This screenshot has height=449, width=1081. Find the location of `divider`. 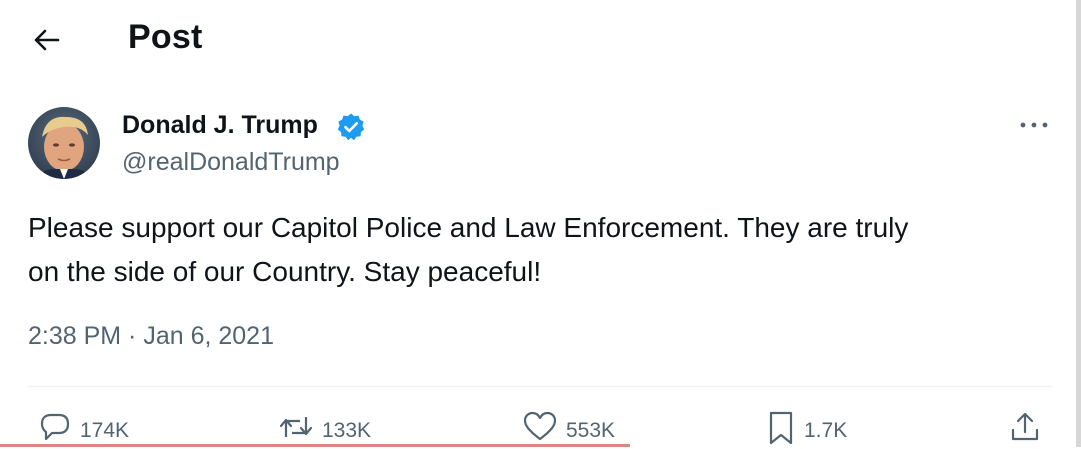

divider is located at coordinates (540, 386).